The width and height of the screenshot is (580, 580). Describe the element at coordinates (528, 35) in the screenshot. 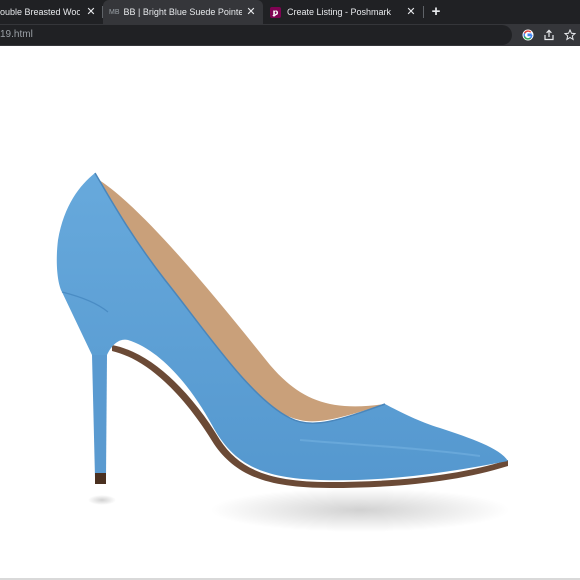

I see `google-lens-icon` at that location.